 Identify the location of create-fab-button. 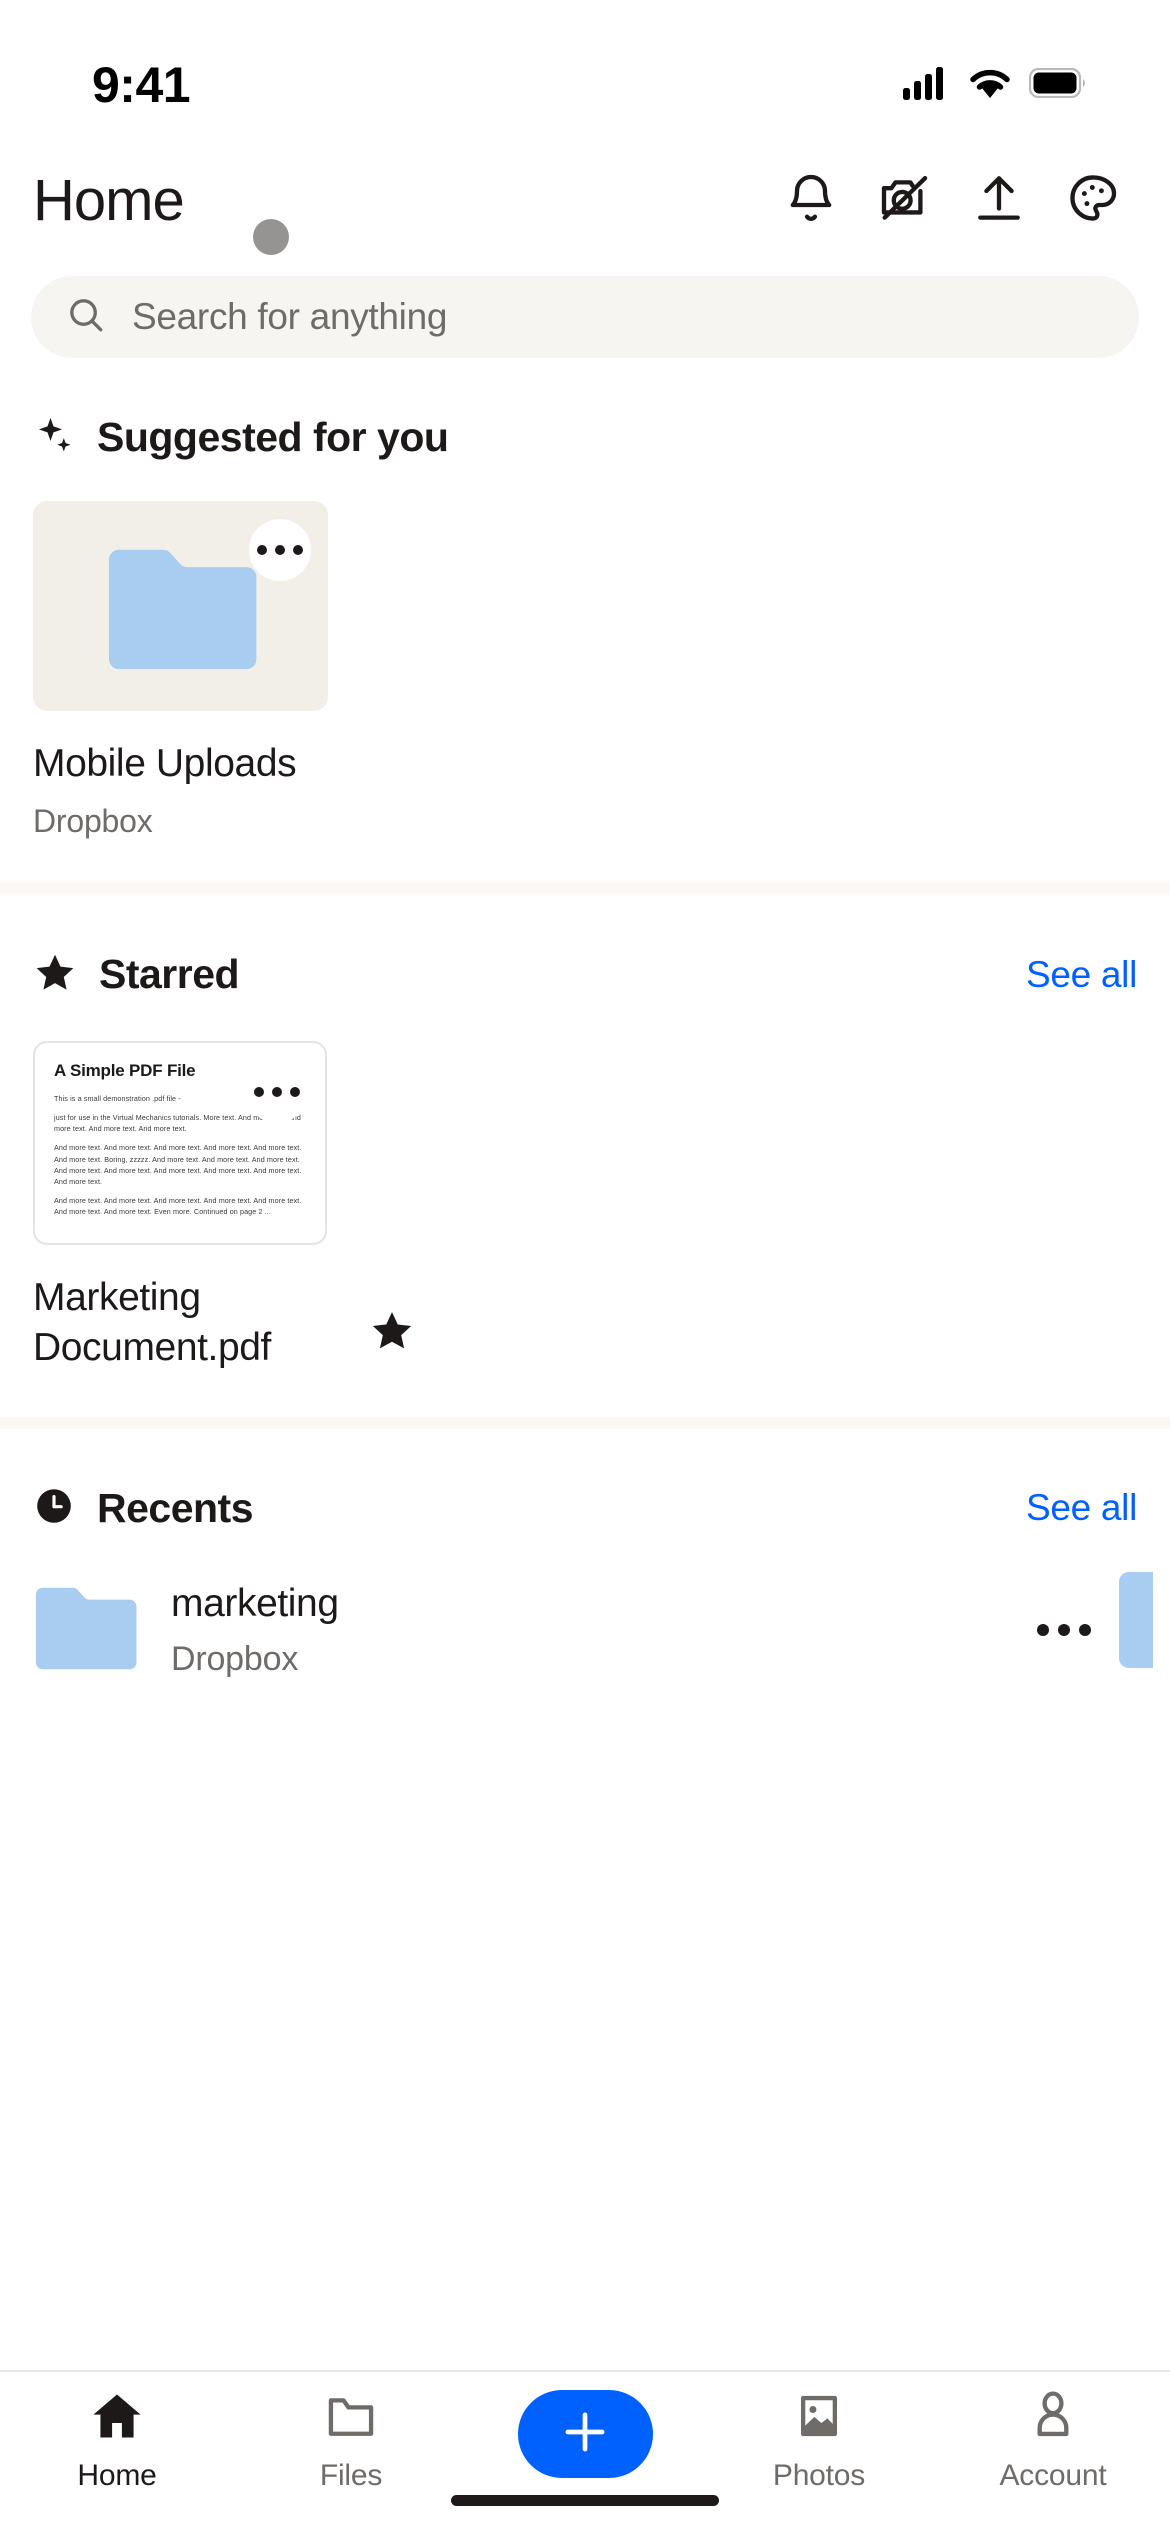
(585, 2434).